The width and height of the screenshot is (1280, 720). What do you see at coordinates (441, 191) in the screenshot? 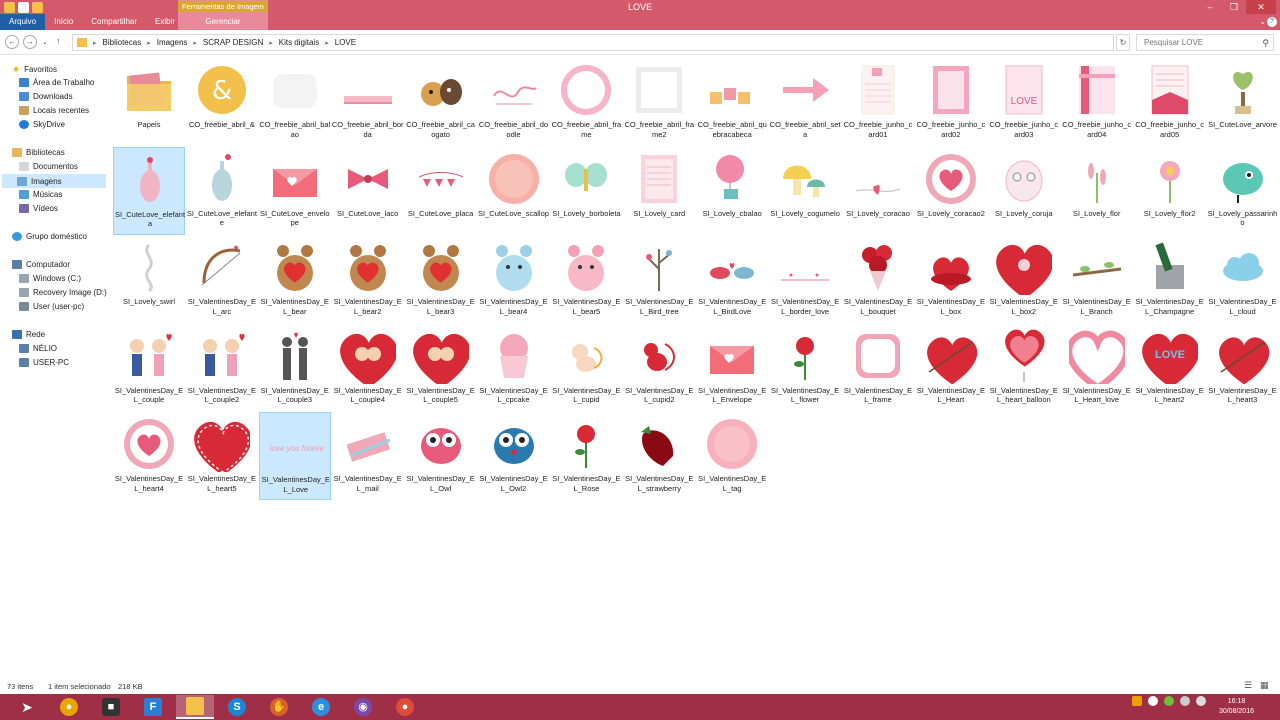
I see `file-item: SI_CuteLove_placa` at bounding box center [441, 191].